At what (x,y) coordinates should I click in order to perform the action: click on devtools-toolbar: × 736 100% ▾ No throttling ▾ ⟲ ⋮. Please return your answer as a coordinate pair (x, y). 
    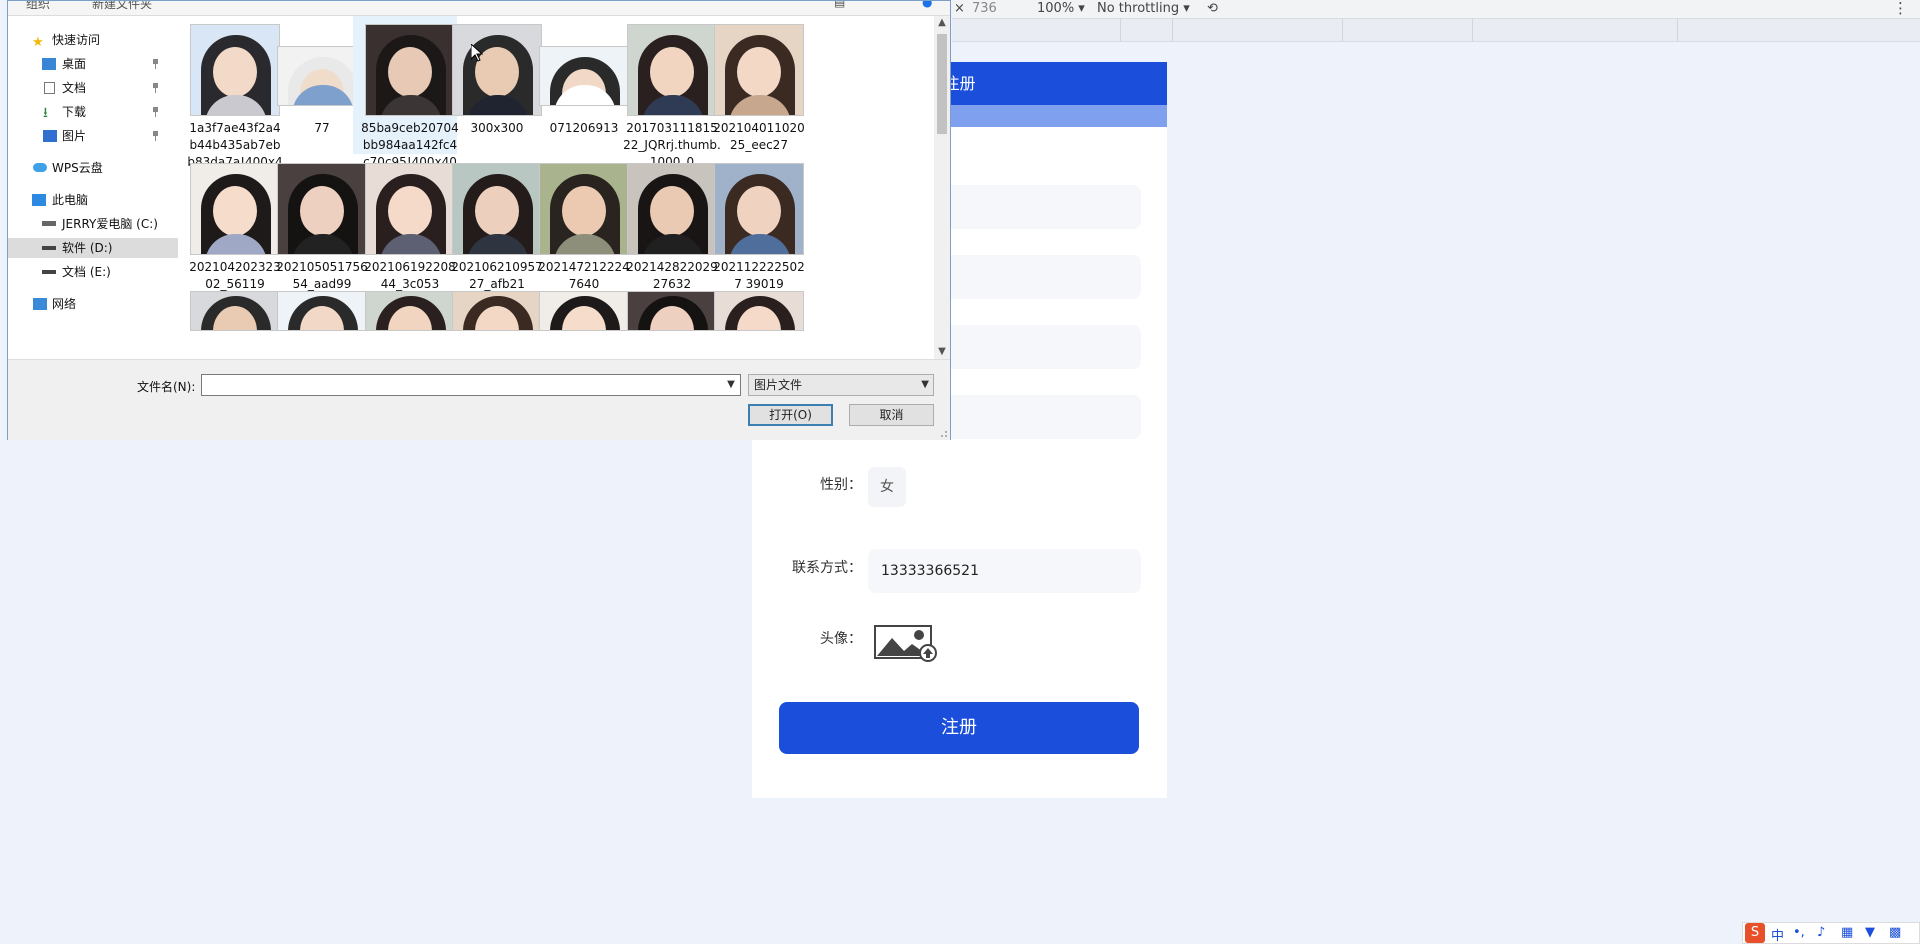
    Looking at the image, I should click on (1436, 9).